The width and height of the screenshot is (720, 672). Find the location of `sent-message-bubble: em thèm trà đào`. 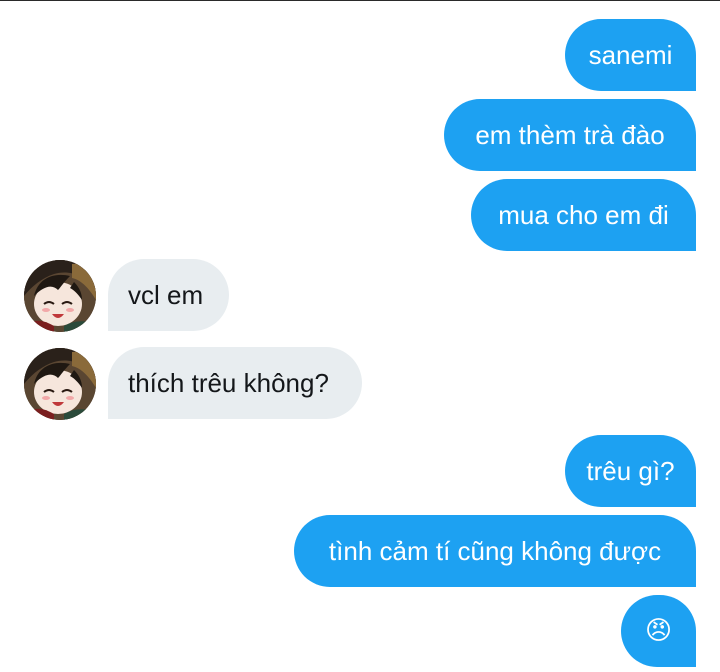

sent-message-bubble: em thèm trà đào is located at coordinates (570, 135).